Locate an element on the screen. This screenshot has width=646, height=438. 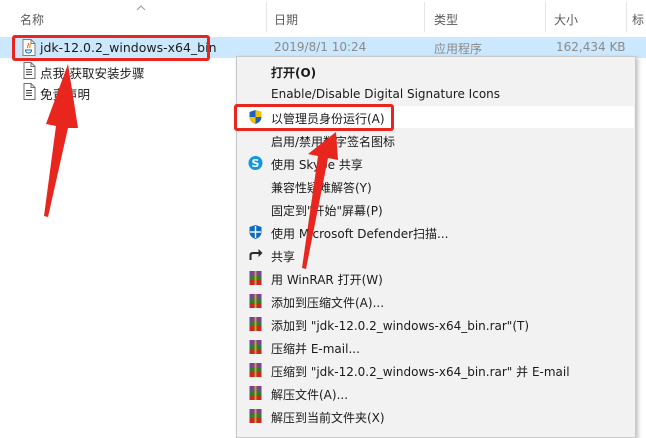
menu-item-label: 解压到当前文件夹(X) is located at coordinates (328, 418).